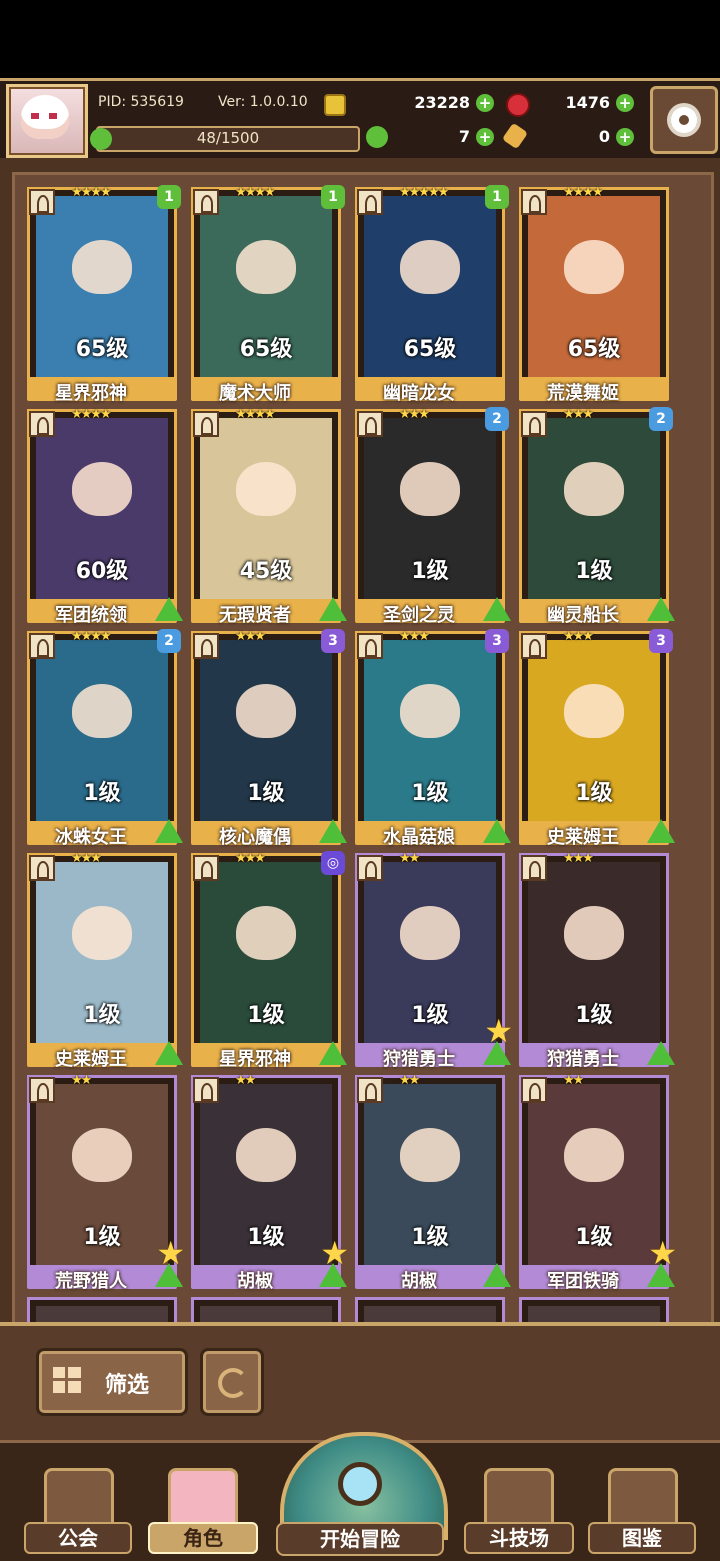  Describe the element at coordinates (583, 837) in the screenshot. I see `character-name: 史莱姆王` at that location.